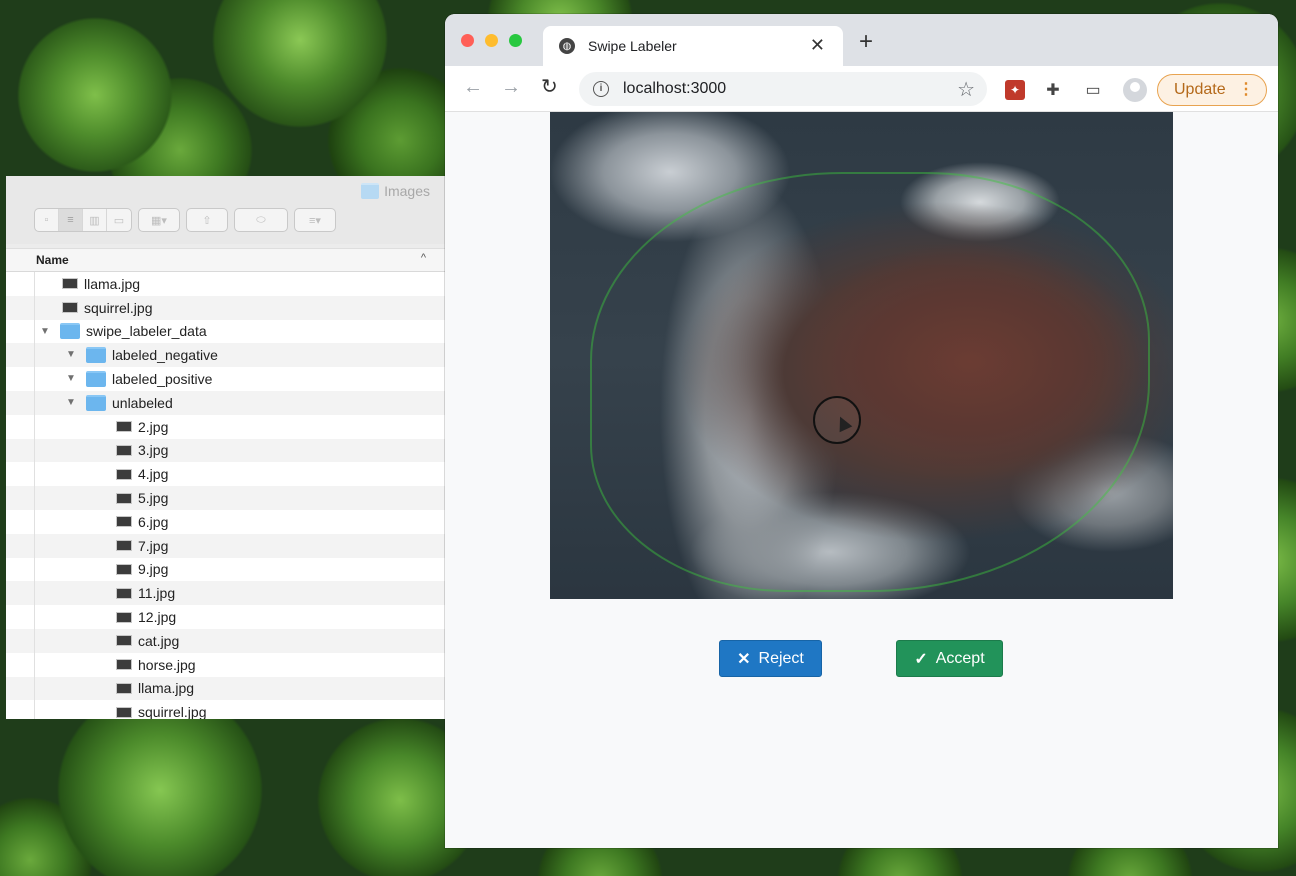  Describe the element at coordinates (1246, 89) in the screenshot. I see `menu-dots-icon: ⋮` at that location.